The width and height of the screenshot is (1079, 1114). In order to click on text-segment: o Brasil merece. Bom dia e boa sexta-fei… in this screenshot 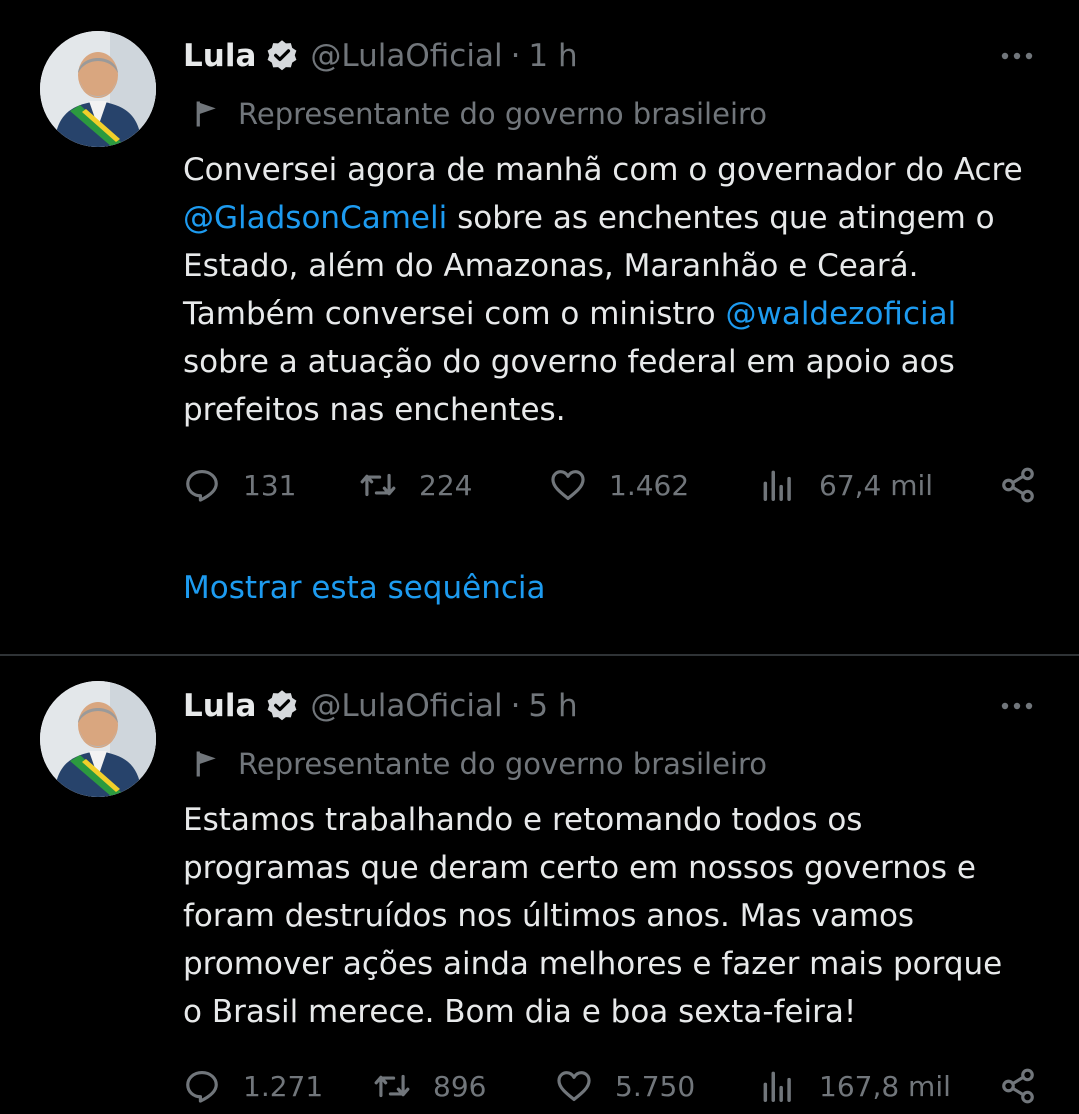, I will do `click(520, 1012)`.